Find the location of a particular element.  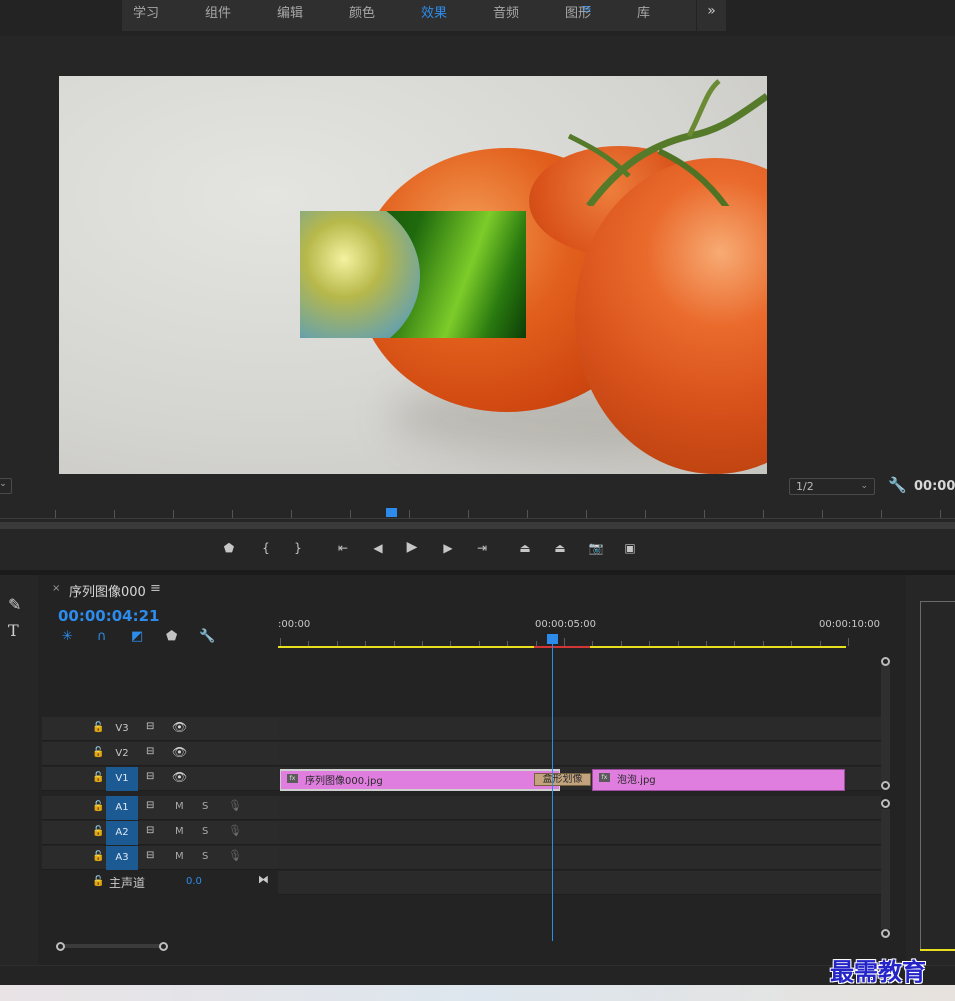

snap-nest-icon: ✳ is located at coordinates (67, 636).